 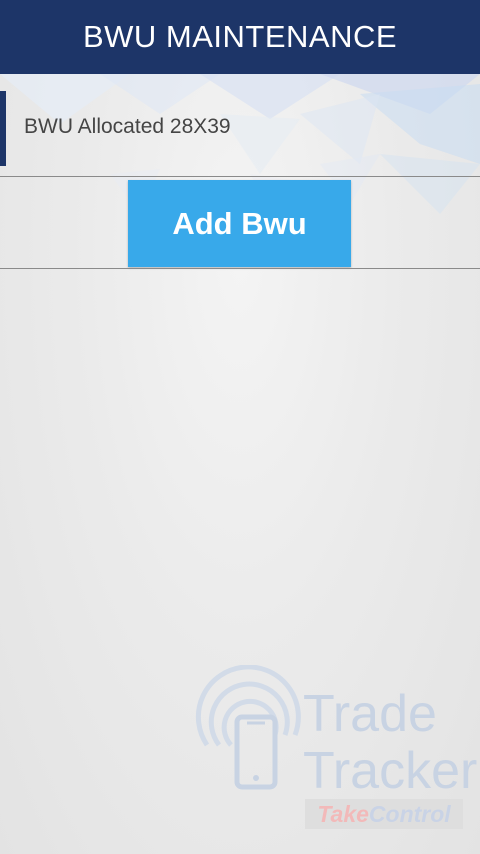 I want to click on brand-line-1: Trade, so click(x=370, y=714).